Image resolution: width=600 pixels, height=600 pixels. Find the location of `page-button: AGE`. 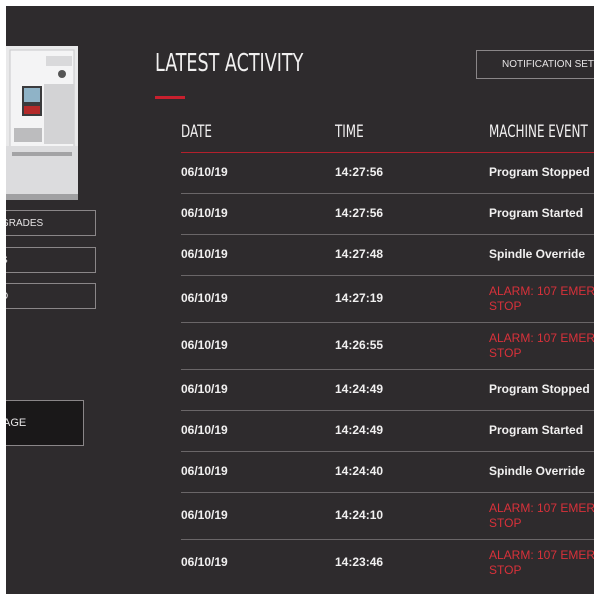

page-button: AGE is located at coordinates (45, 423).